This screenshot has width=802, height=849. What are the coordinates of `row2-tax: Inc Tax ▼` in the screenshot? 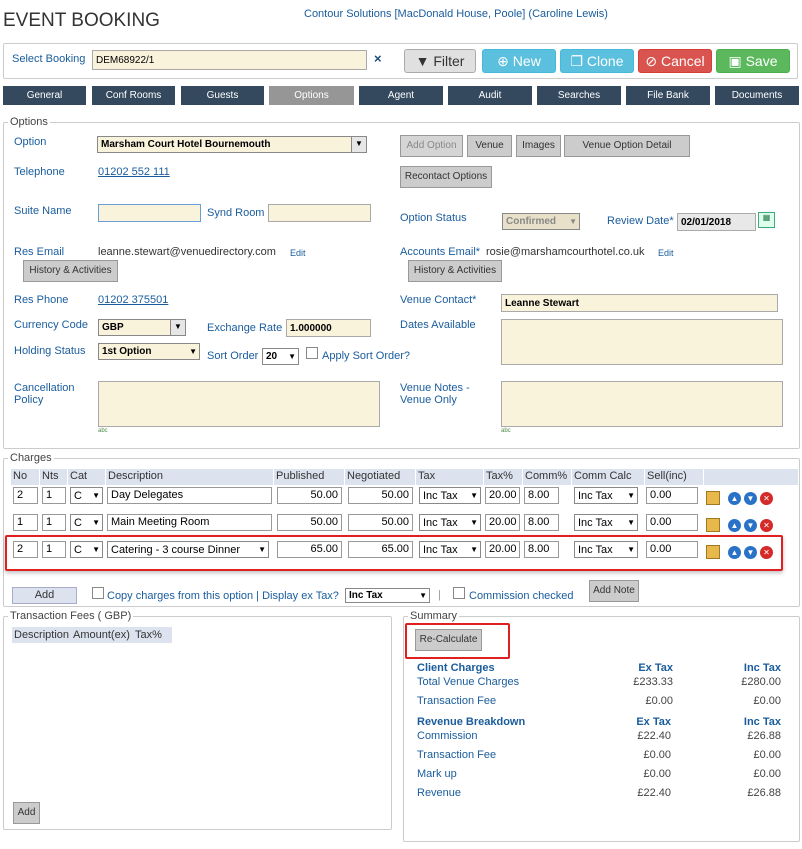 It's located at (450, 522).